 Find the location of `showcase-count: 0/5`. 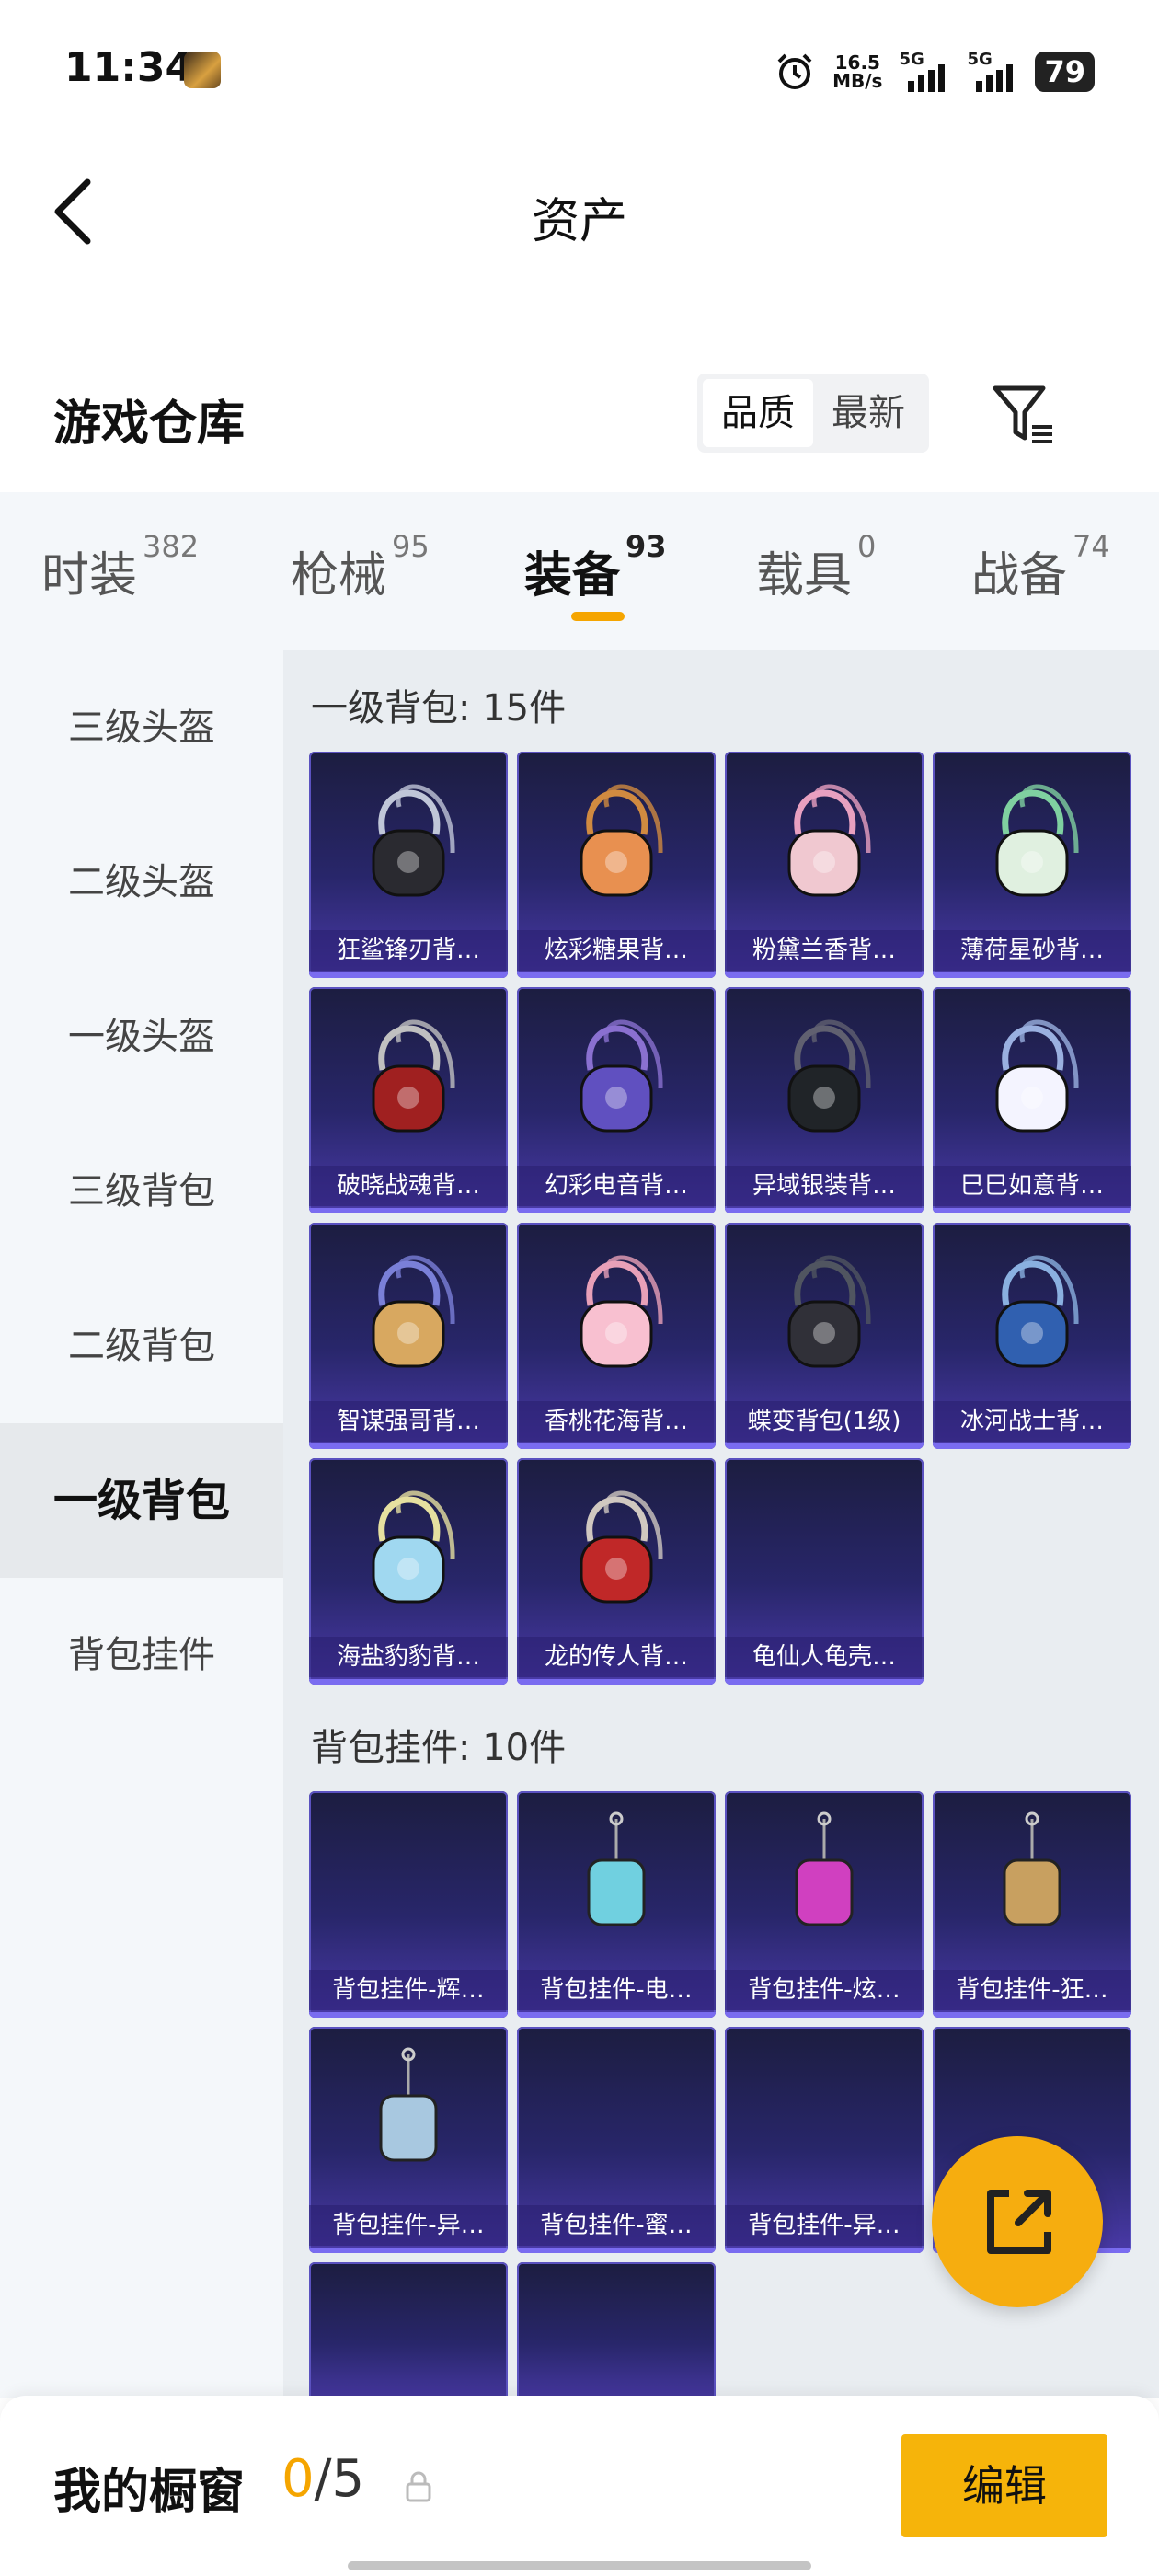

showcase-count: 0/5 is located at coordinates (322, 2479).